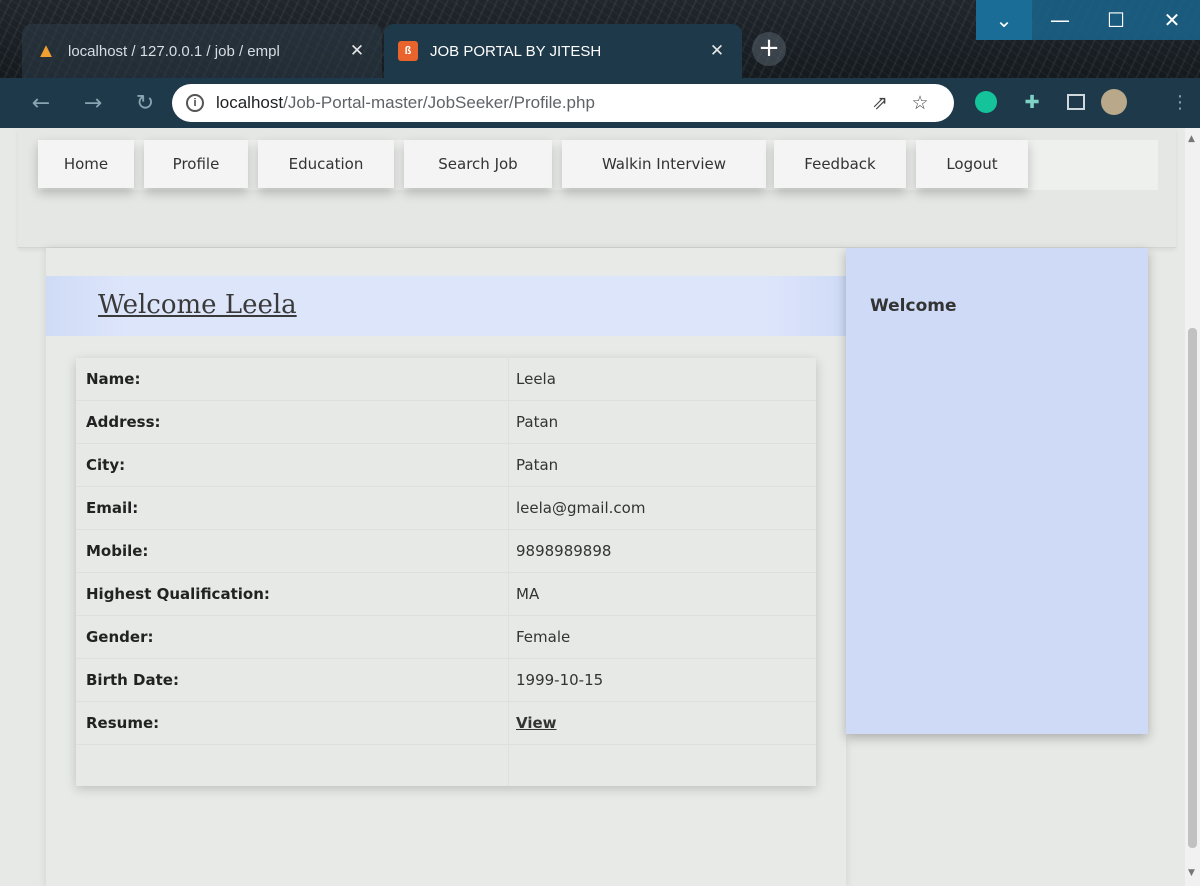 Image resolution: width=1200 pixels, height=886 pixels. Describe the element at coordinates (195, 103) in the screenshot. I see `info-icon: i` at that location.